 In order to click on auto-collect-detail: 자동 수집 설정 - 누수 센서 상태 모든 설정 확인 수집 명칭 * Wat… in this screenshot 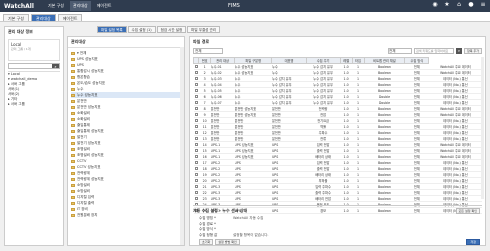, I will do `click(337, 225)`.